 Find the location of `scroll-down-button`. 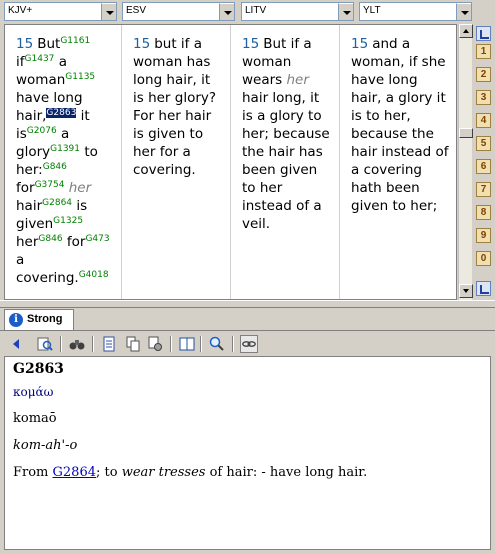

scroll-down-button is located at coordinates (466, 291).